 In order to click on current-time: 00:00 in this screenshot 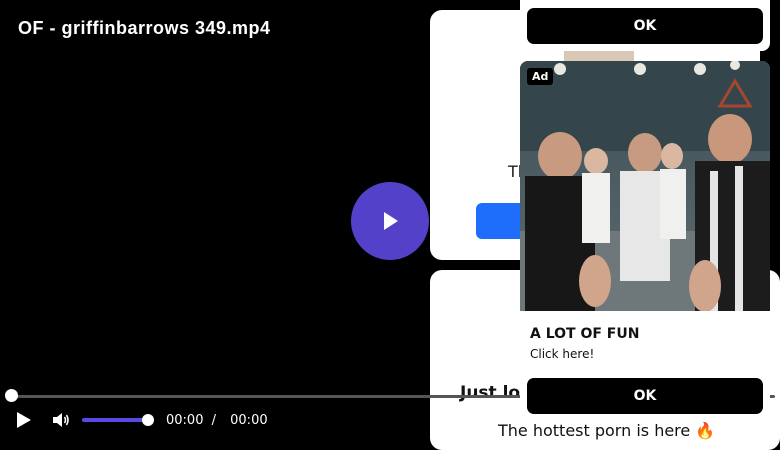, I will do `click(185, 420)`.